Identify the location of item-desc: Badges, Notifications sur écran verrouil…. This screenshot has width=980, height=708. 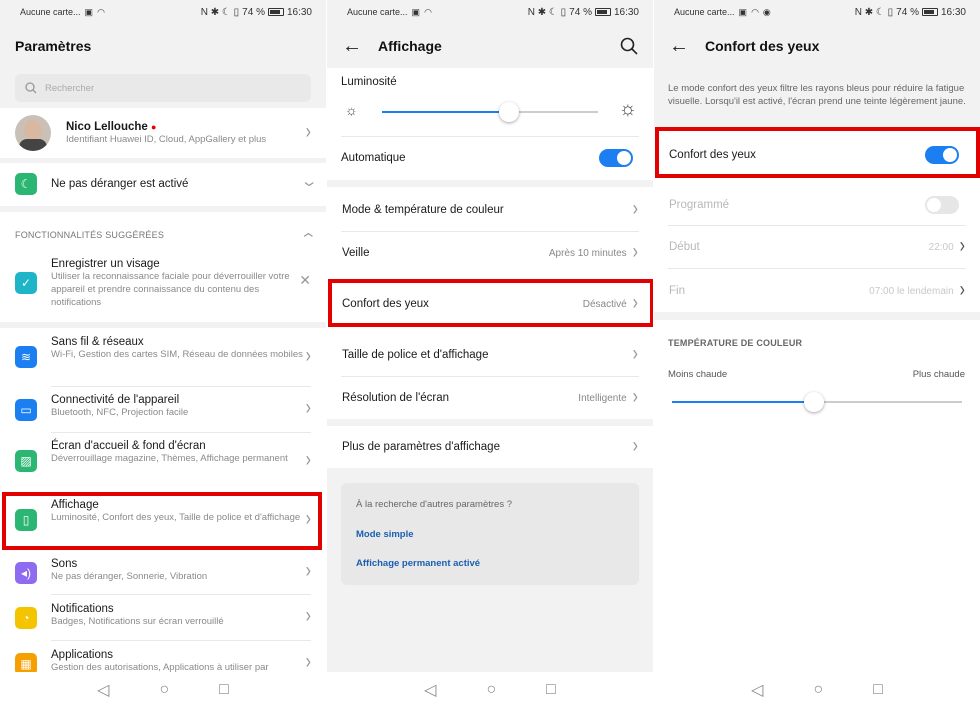
(137, 621).